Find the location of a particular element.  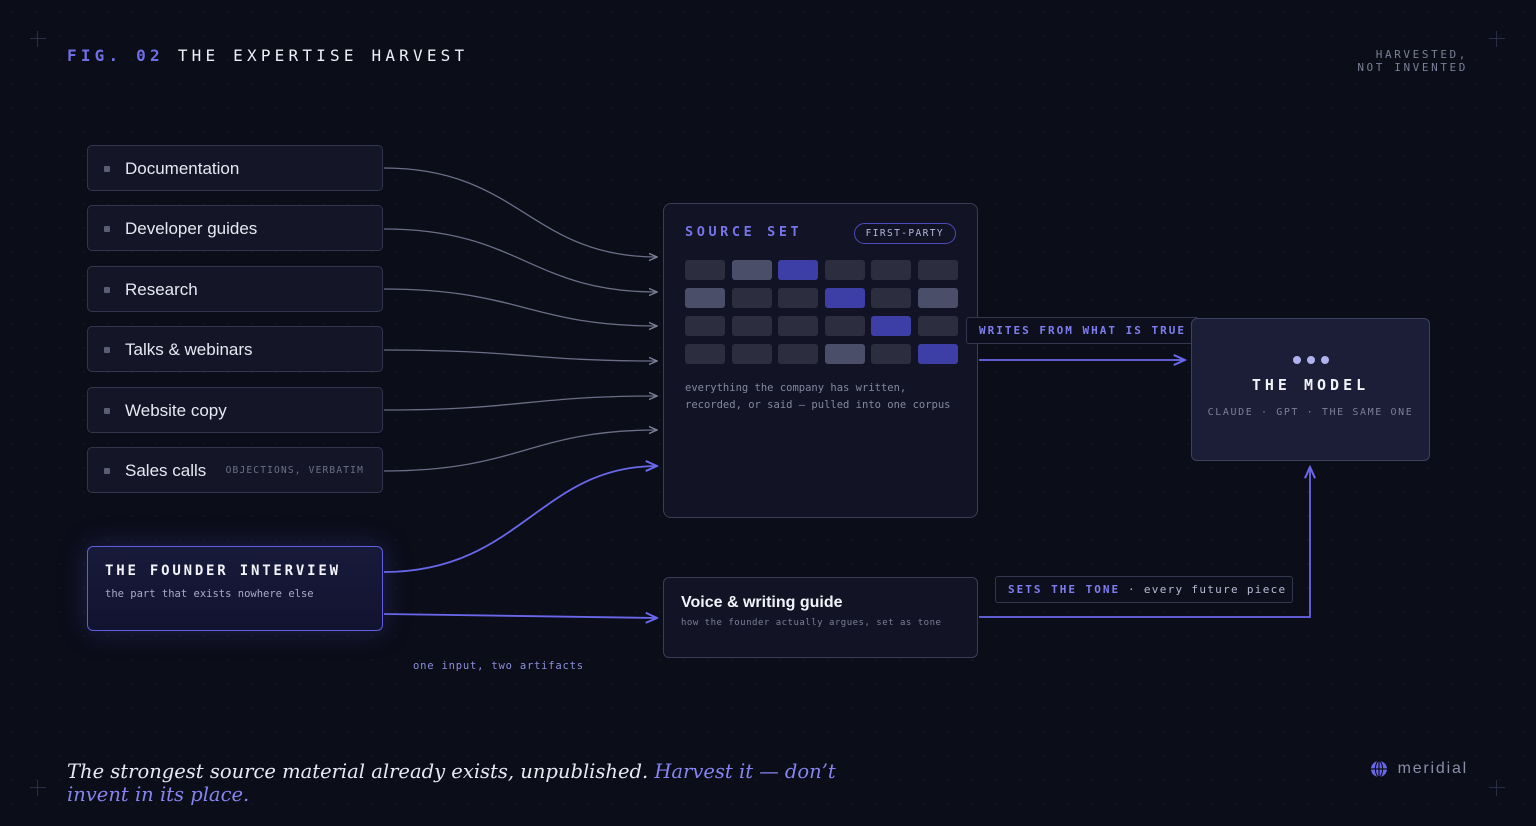

source-documentation: Documentation is located at coordinates (235, 168).